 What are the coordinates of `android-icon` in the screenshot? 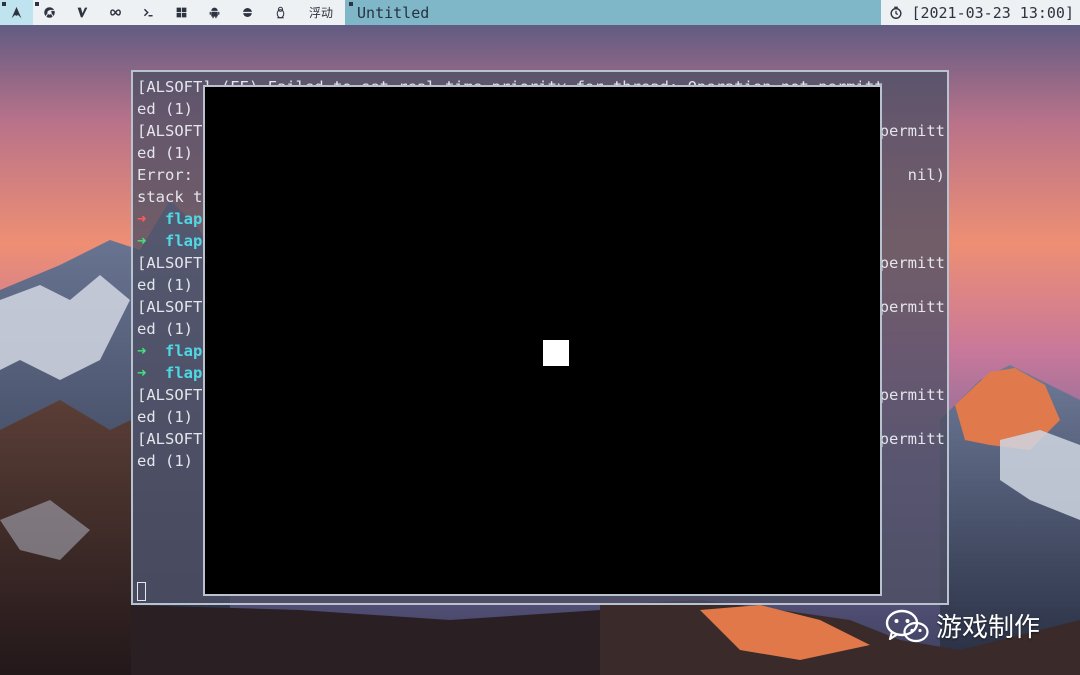 It's located at (214, 13).